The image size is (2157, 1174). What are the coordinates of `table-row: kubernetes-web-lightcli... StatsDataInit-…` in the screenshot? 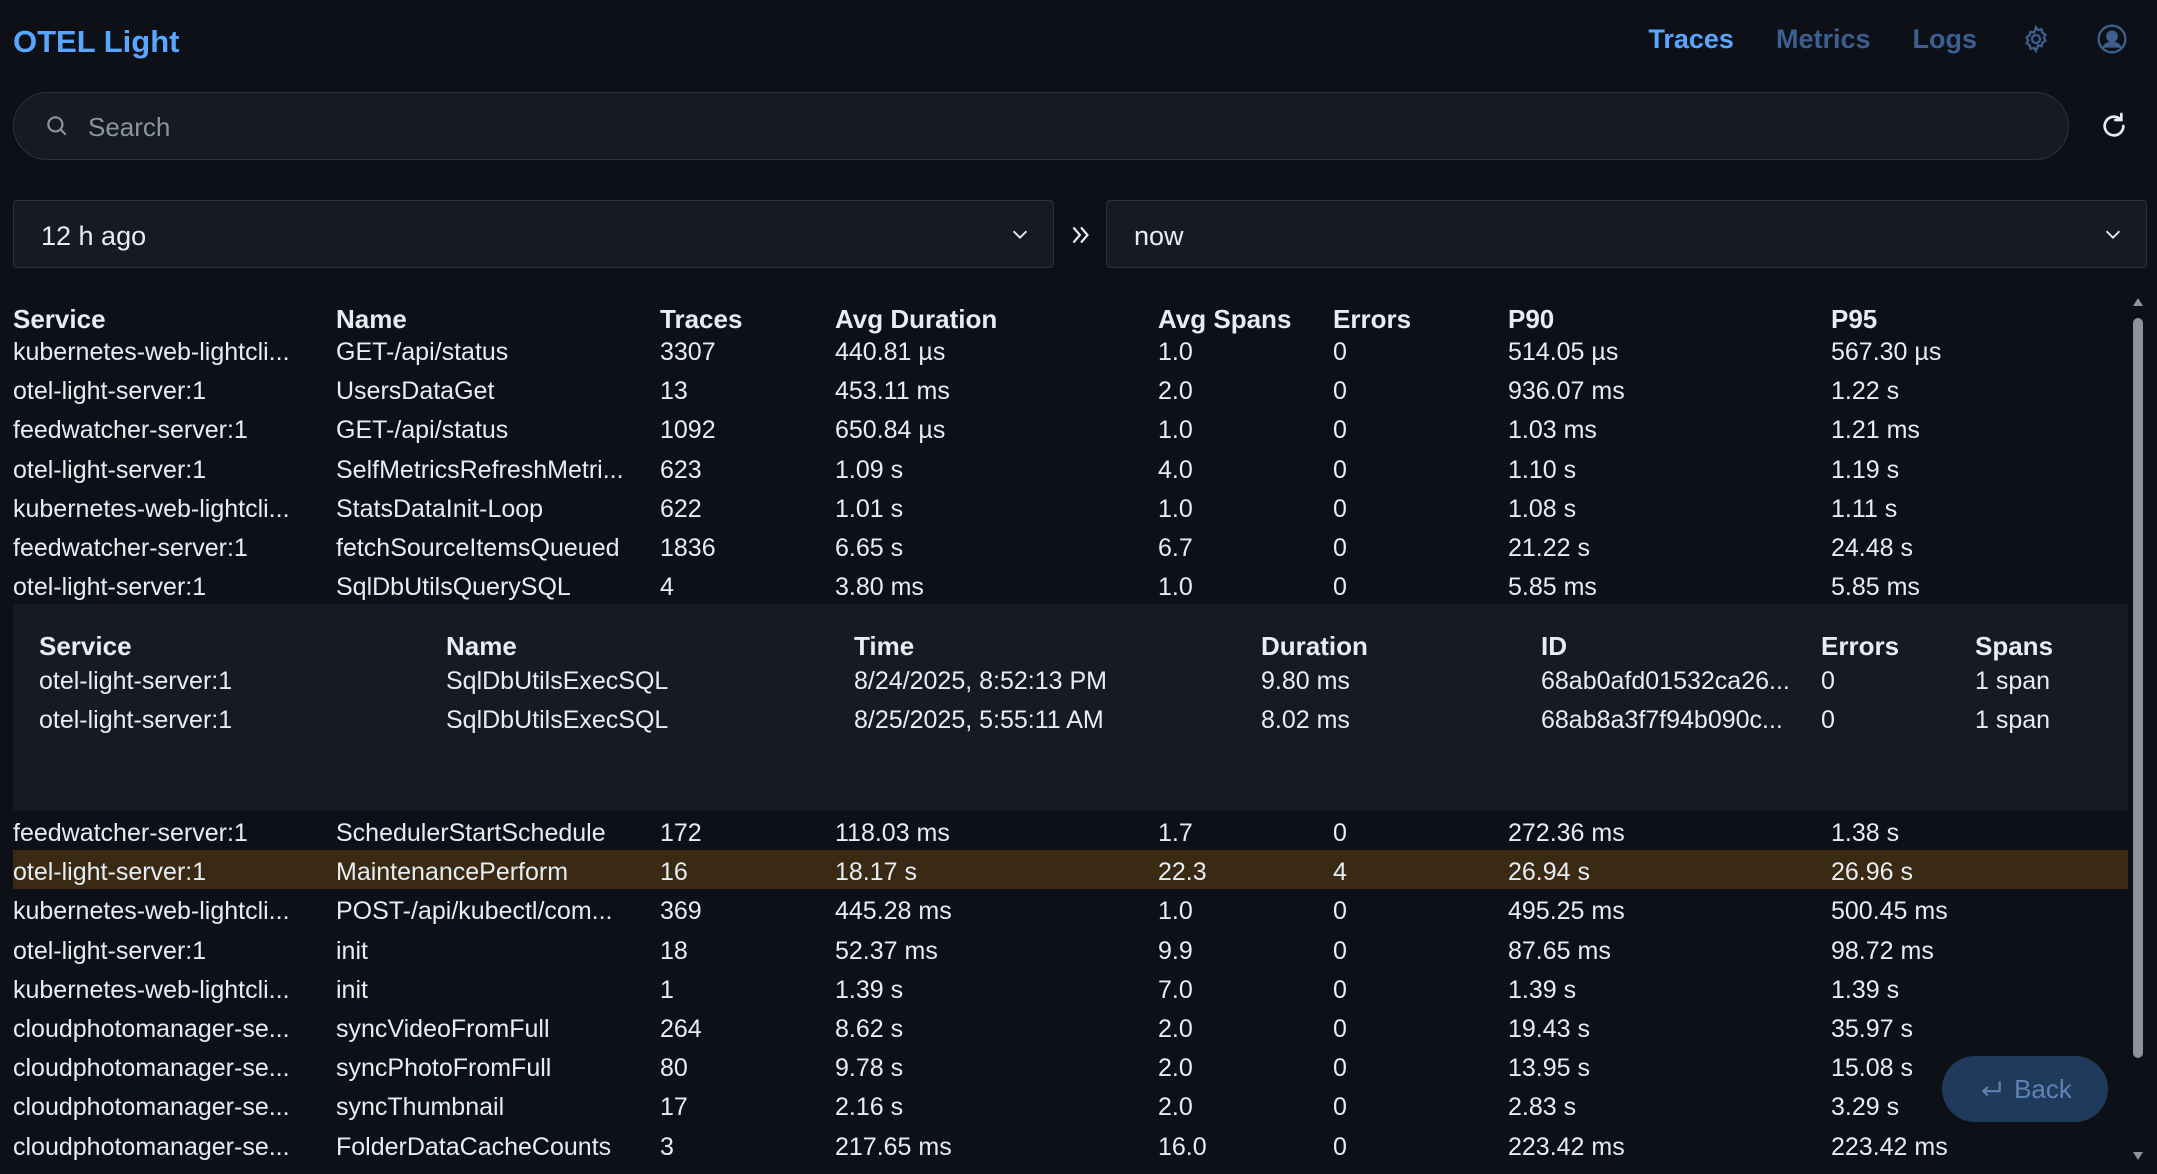 It's located at (1070, 506).